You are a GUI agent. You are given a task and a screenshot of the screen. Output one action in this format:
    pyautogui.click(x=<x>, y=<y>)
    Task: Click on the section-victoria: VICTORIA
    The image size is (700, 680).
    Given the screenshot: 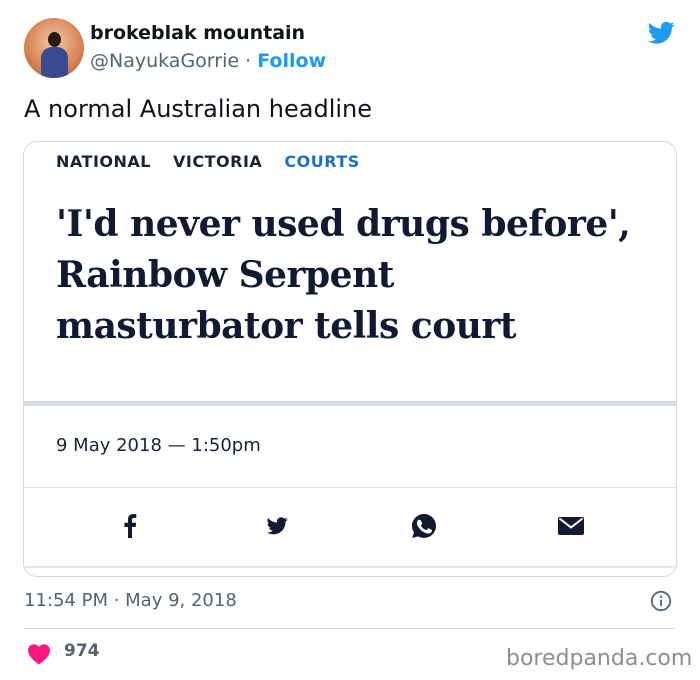 What is the action you would take?
    pyautogui.click(x=217, y=161)
    